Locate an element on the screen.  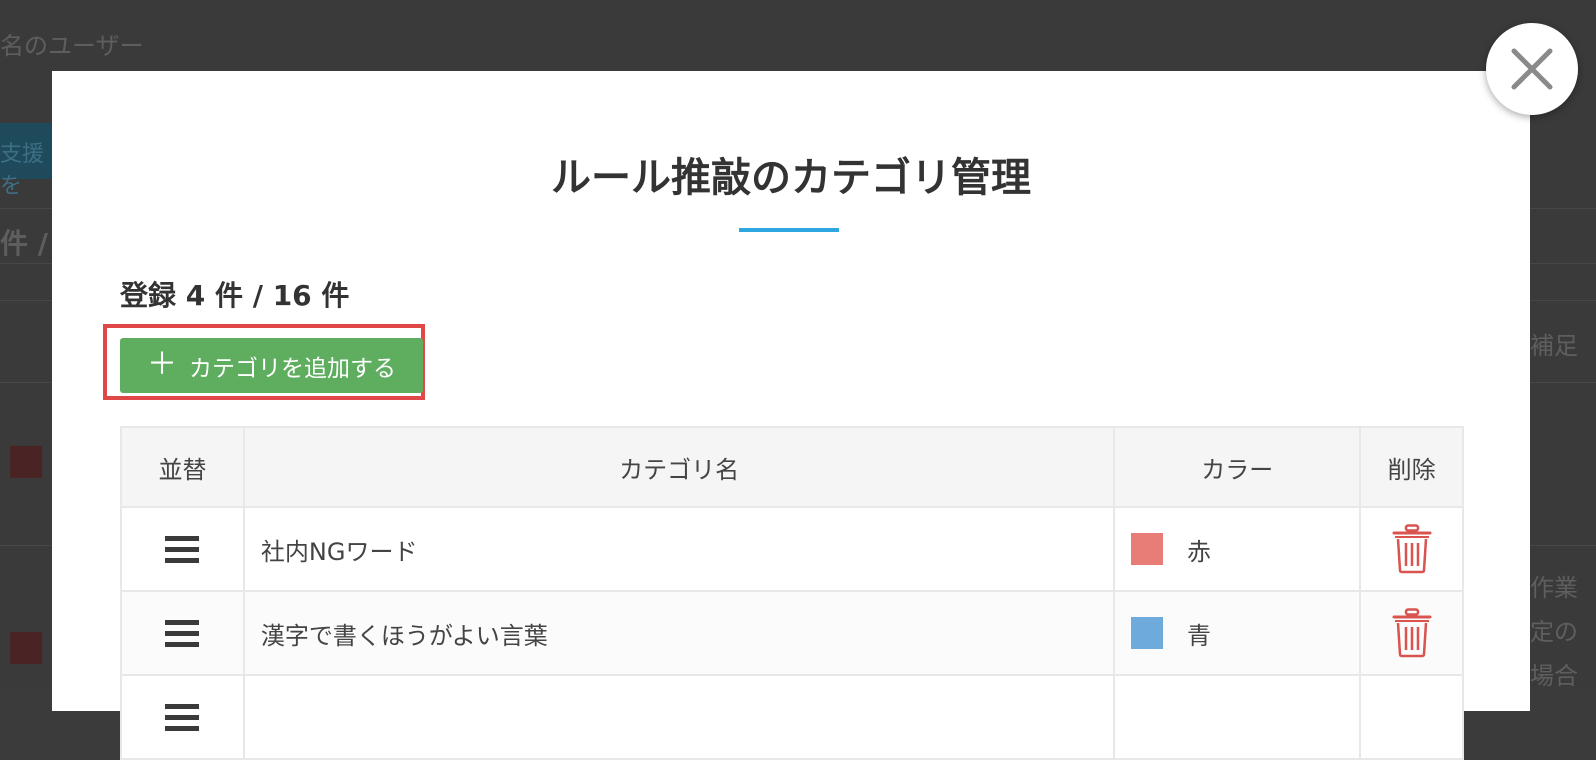
background-text-line: 定の is located at coordinates (1554, 632).